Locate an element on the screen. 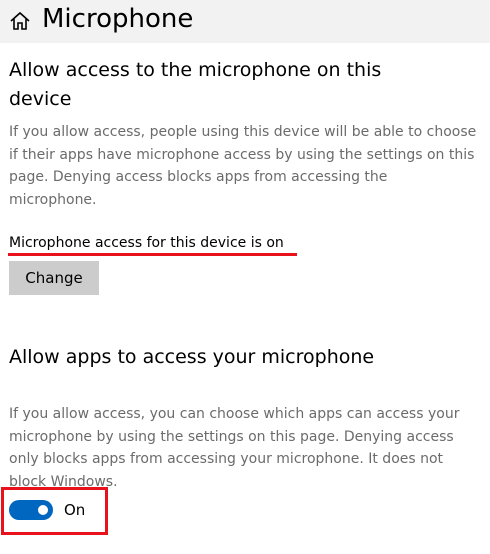  device-access-status: Microphone access for this device is on is located at coordinates (146, 243).